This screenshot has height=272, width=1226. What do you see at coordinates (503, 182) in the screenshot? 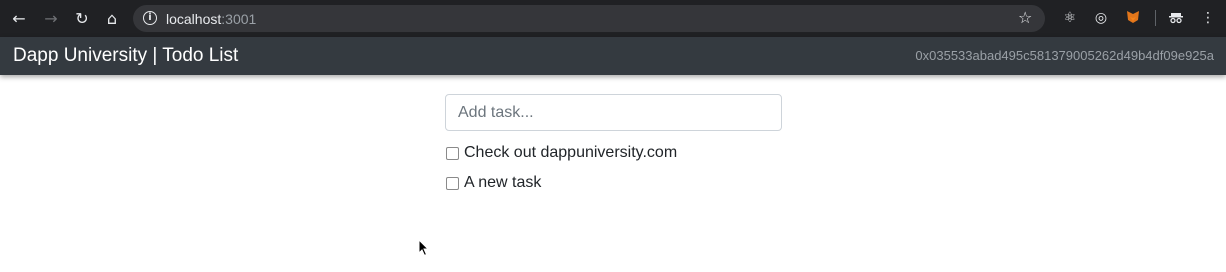
I see `task-content: A new task` at bounding box center [503, 182].